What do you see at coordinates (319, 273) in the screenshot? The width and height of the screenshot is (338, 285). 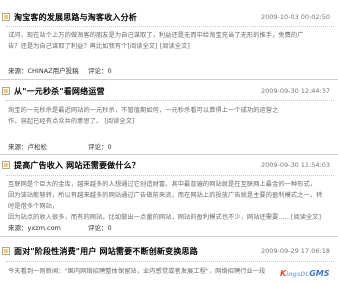 I see `logo-main: GMS` at bounding box center [319, 273].